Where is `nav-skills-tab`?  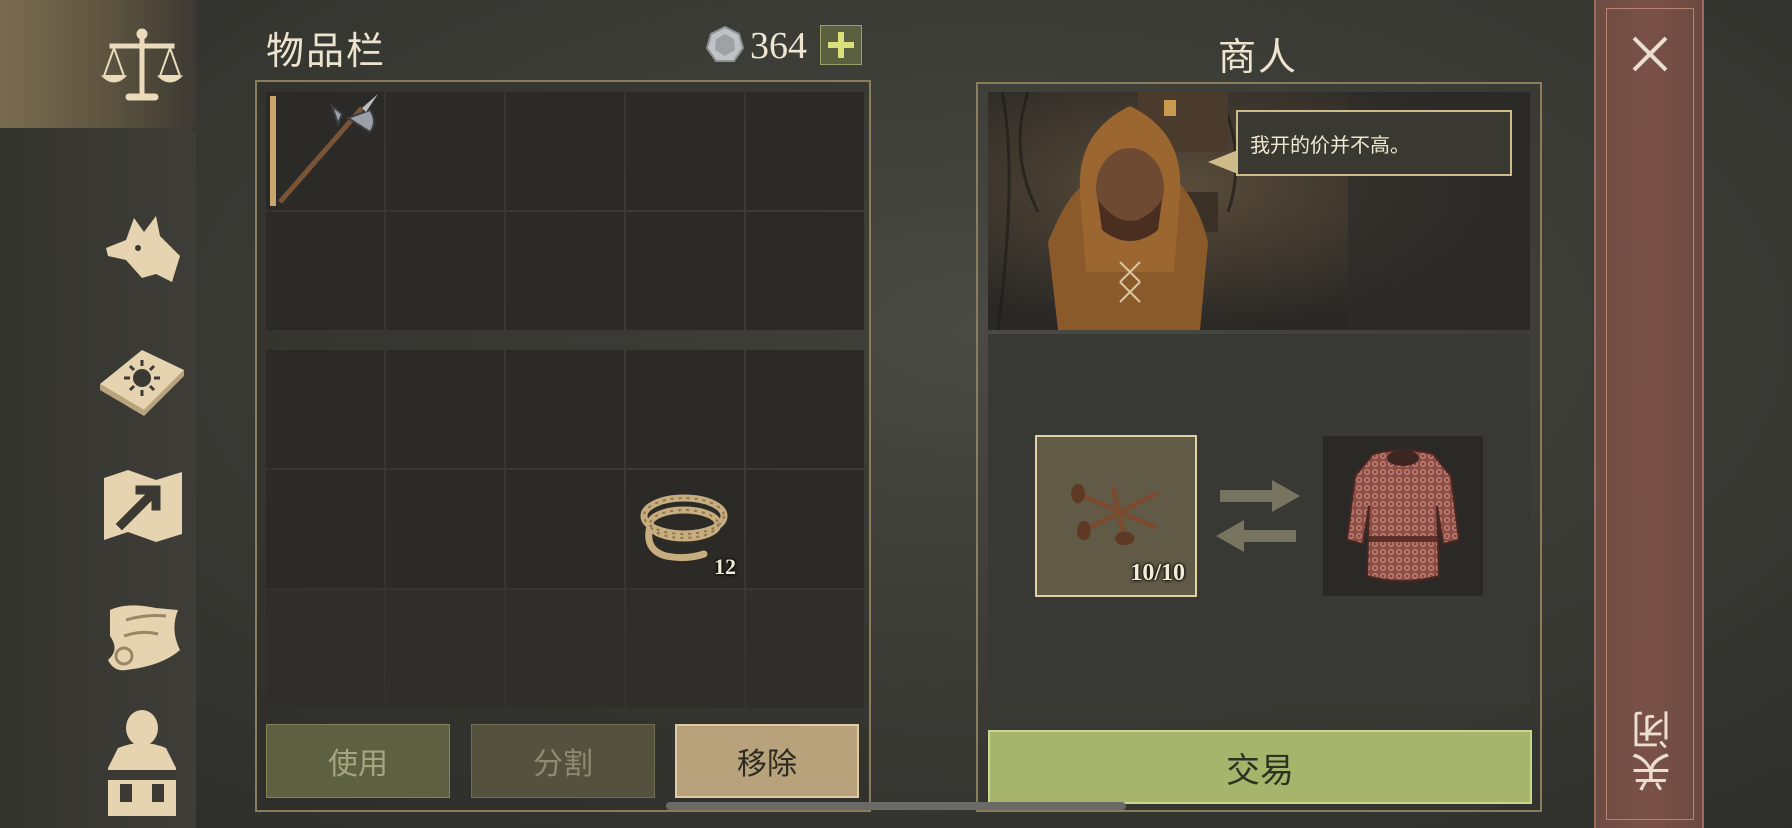 nav-skills-tab is located at coordinates (142, 376).